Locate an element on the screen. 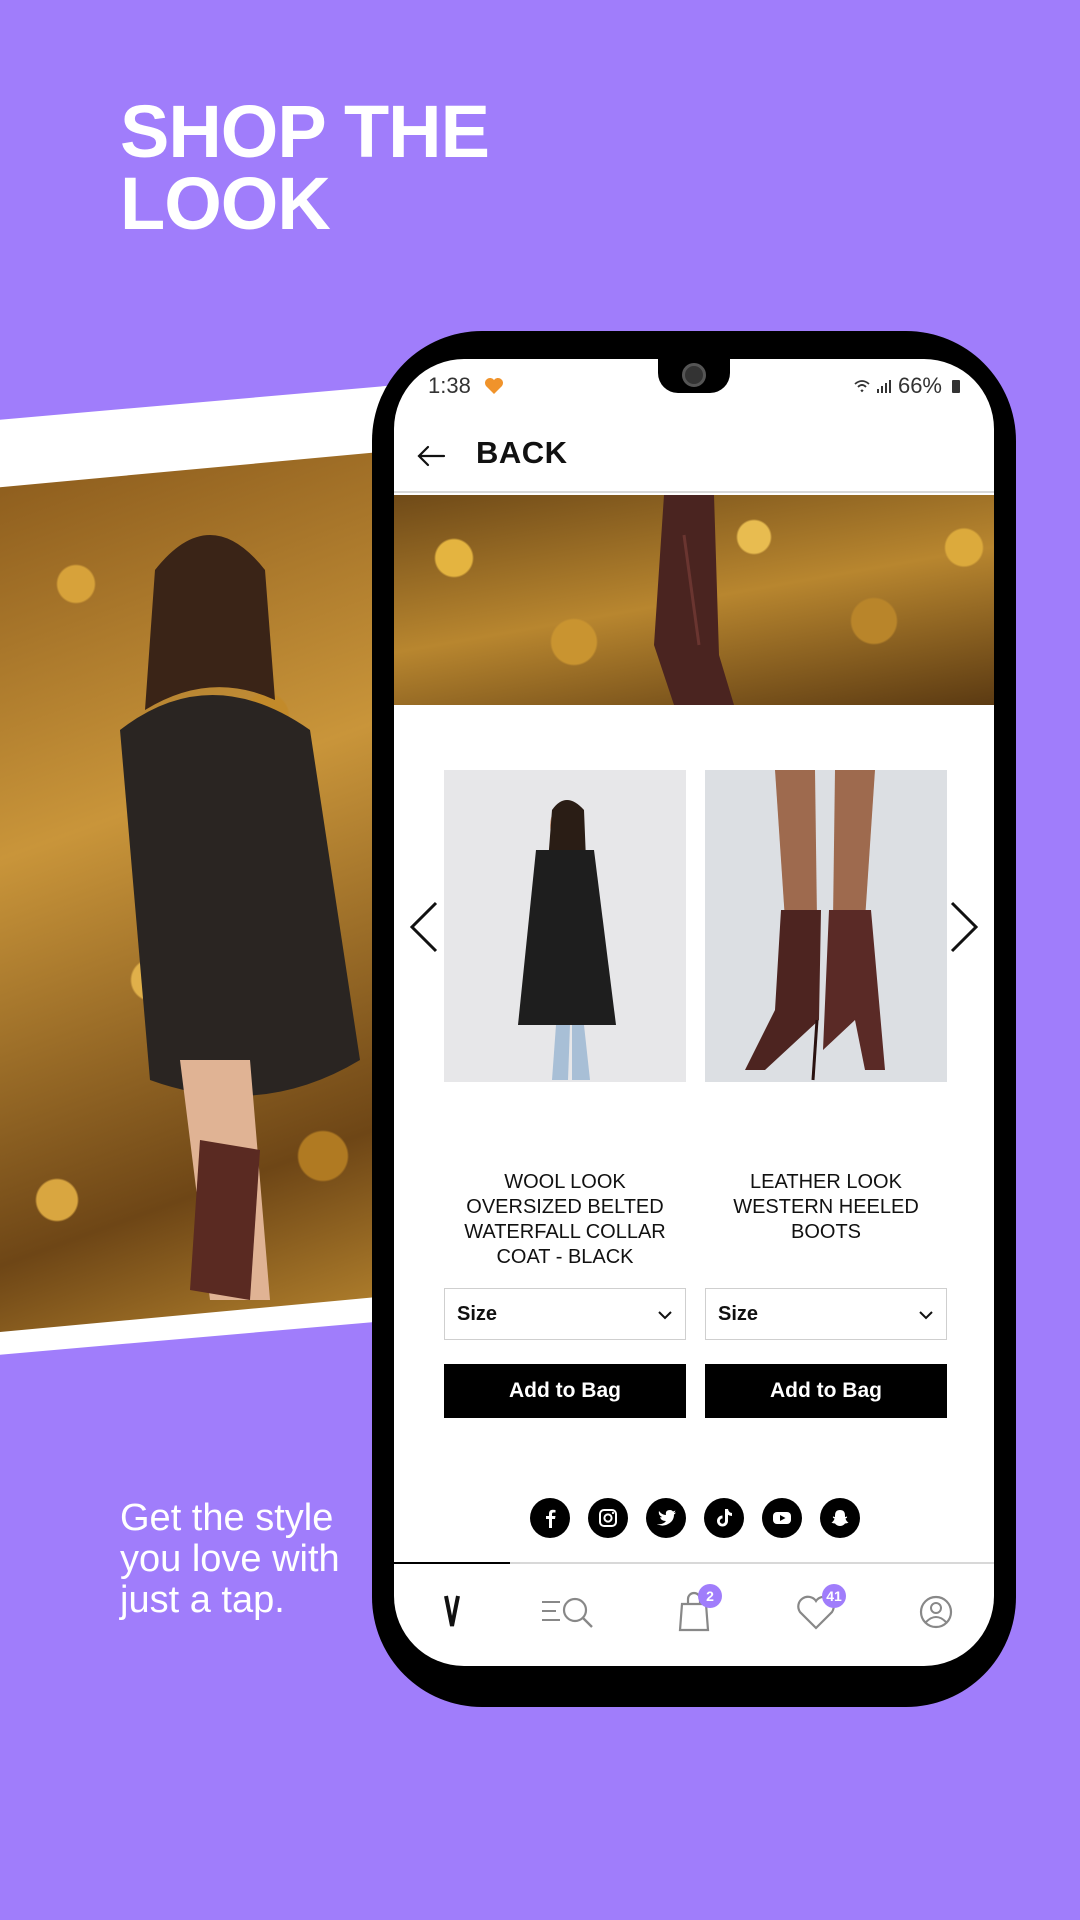  subline-line-2: you love with is located at coordinates (230, 1559).